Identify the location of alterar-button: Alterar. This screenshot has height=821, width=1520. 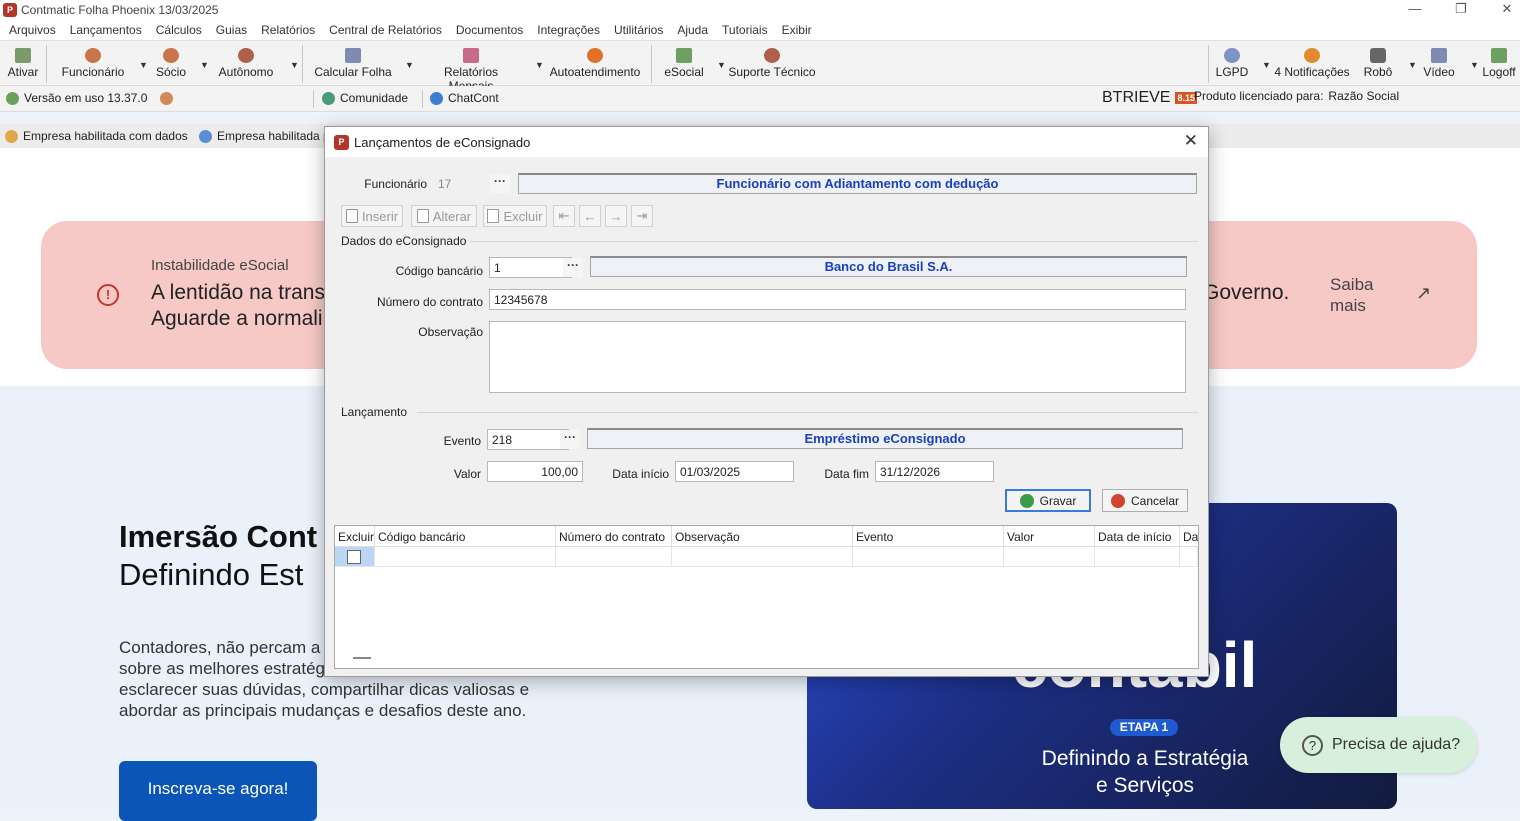
(444, 216).